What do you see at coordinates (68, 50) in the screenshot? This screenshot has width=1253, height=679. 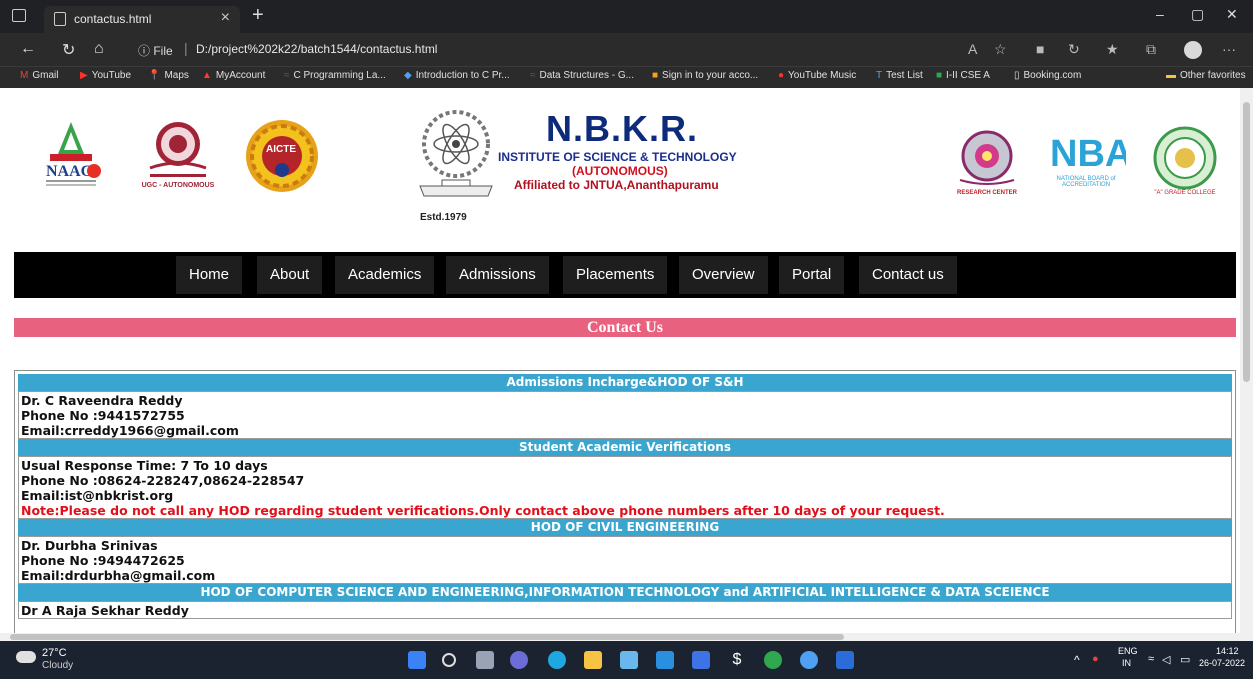 I see `refresh-icon: ↻` at bounding box center [68, 50].